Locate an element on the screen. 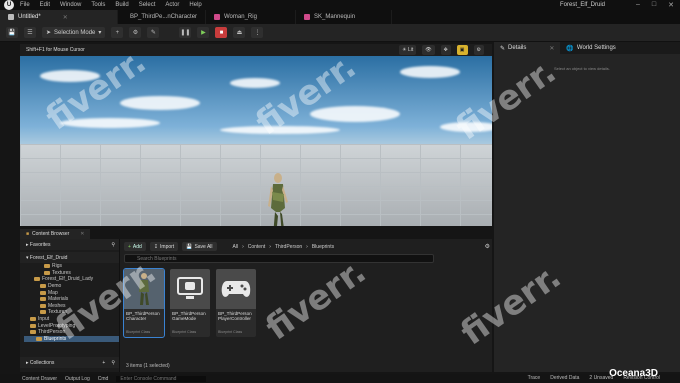  minimize-icon: – is located at coordinates (638, 5).